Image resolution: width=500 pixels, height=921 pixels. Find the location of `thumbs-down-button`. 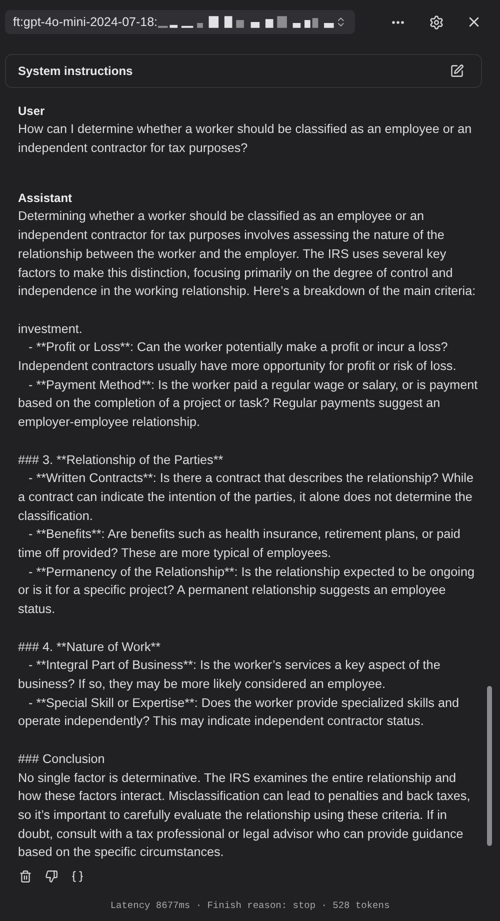

thumbs-down-button is located at coordinates (51, 876).